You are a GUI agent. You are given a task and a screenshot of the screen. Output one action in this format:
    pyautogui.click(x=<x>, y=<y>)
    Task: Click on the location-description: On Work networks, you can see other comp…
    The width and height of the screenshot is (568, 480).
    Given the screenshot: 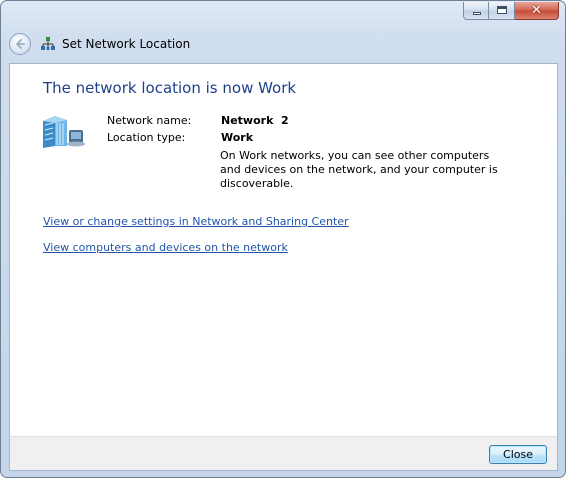 What is the action you would take?
    pyautogui.click(x=359, y=169)
    